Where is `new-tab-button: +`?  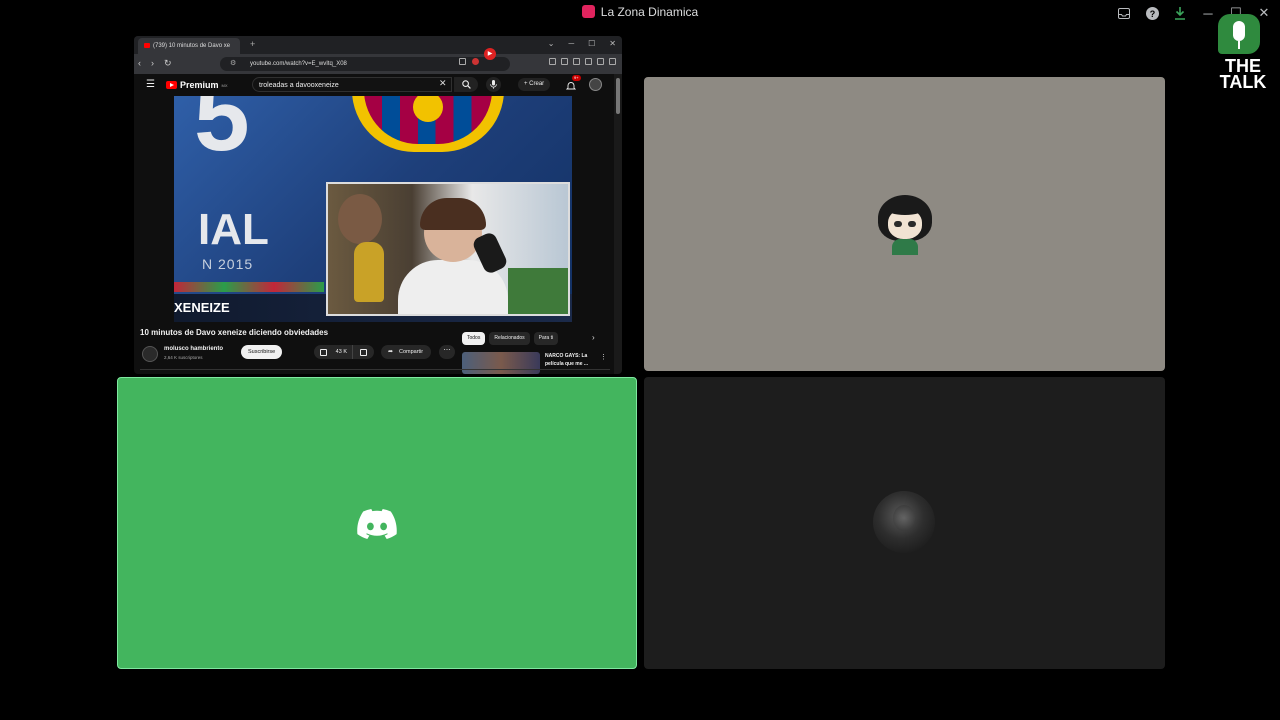 new-tab-button: + is located at coordinates (252, 44).